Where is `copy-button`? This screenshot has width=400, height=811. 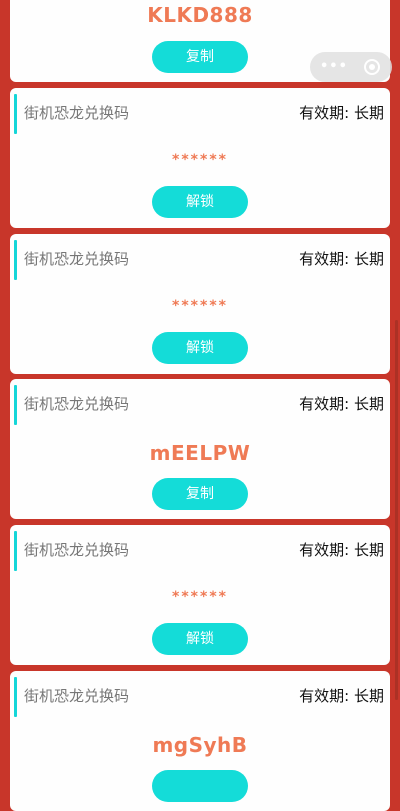 copy-button is located at coordinates (200, 786).